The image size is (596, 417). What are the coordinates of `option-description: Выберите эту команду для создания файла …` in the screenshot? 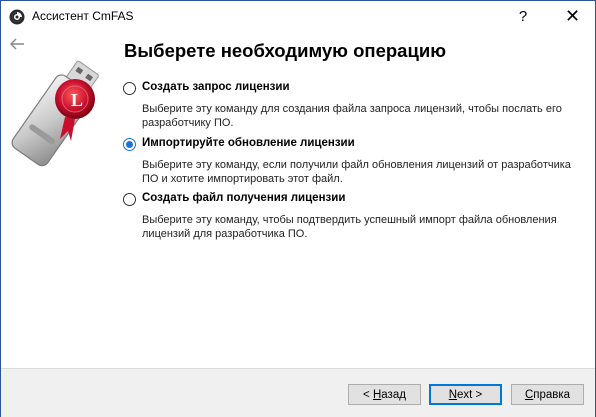 It's located at (352, 116).